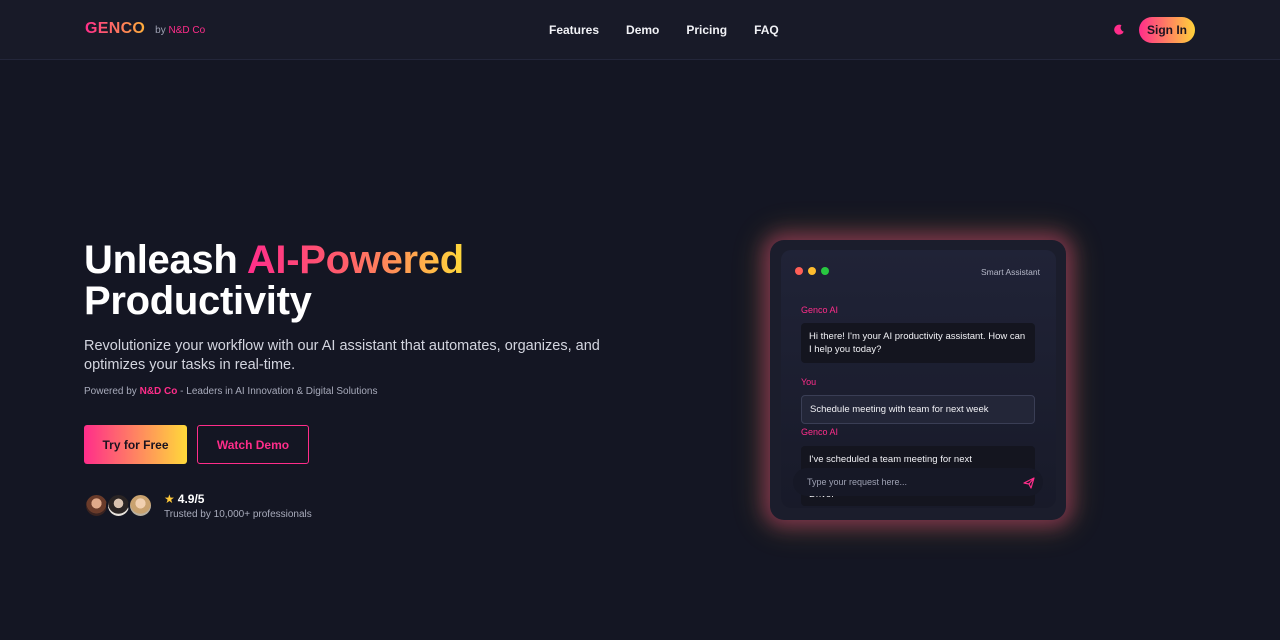  What do you see at coordinates (664, 30) in the screenshot?
I see `main-menu: Features Demo Pricing FAQ` at bounding box center [664, 30].